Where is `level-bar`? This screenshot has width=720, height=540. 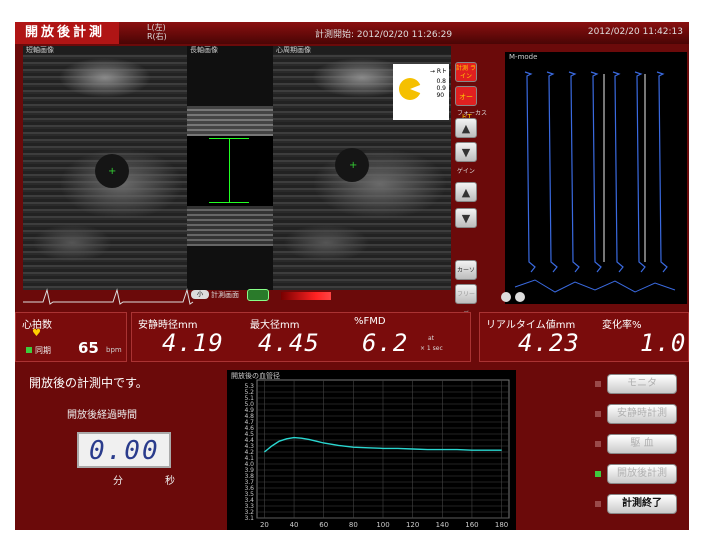
level-bar is located at coordinates (306, 296).